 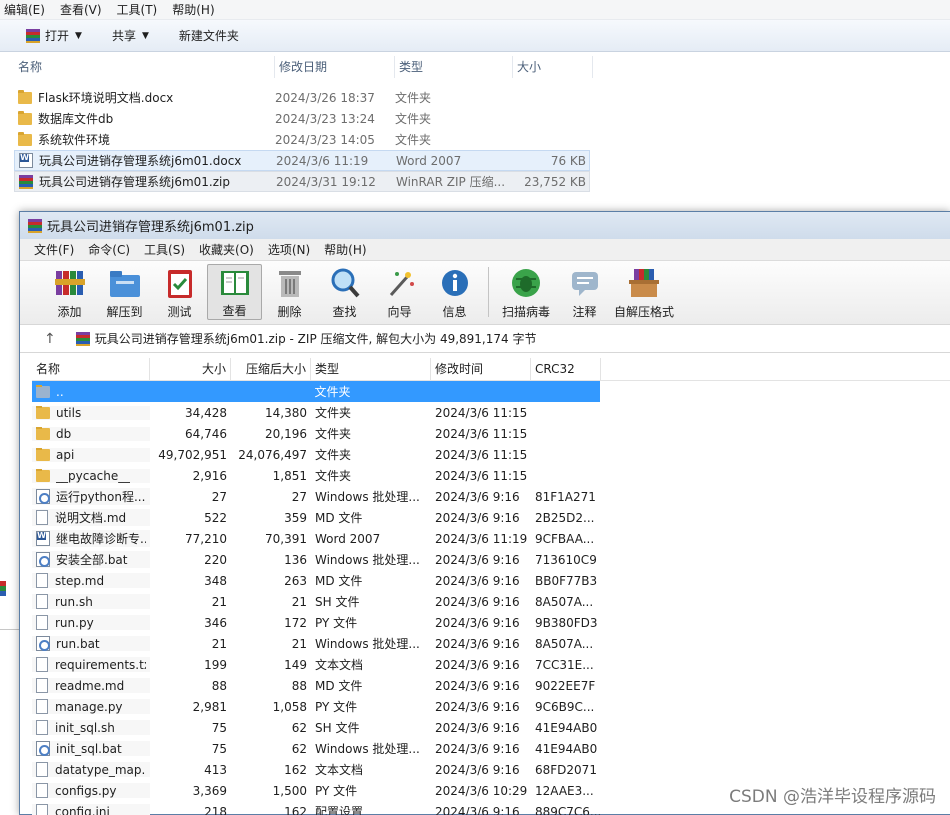 I want to click on archive-row: readme.md 88 88 MD 文件 2024/3/6 9:16 9022EE7F, so click(x=491, y=685).